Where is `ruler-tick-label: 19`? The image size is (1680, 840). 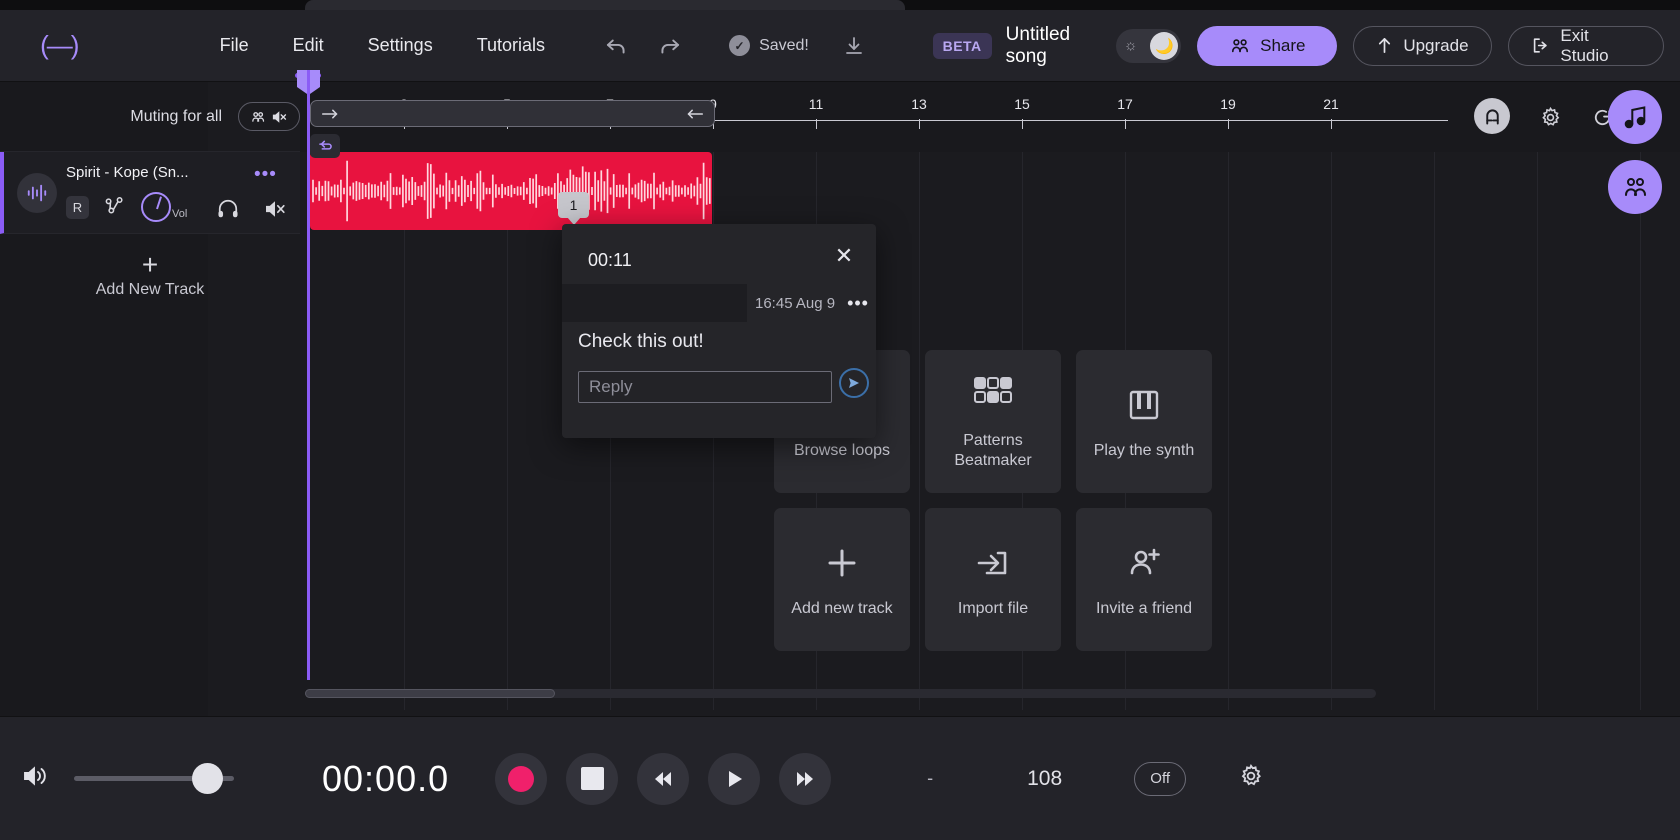 ruler-tick-label: 19 is located at coordinates (1228, 104).